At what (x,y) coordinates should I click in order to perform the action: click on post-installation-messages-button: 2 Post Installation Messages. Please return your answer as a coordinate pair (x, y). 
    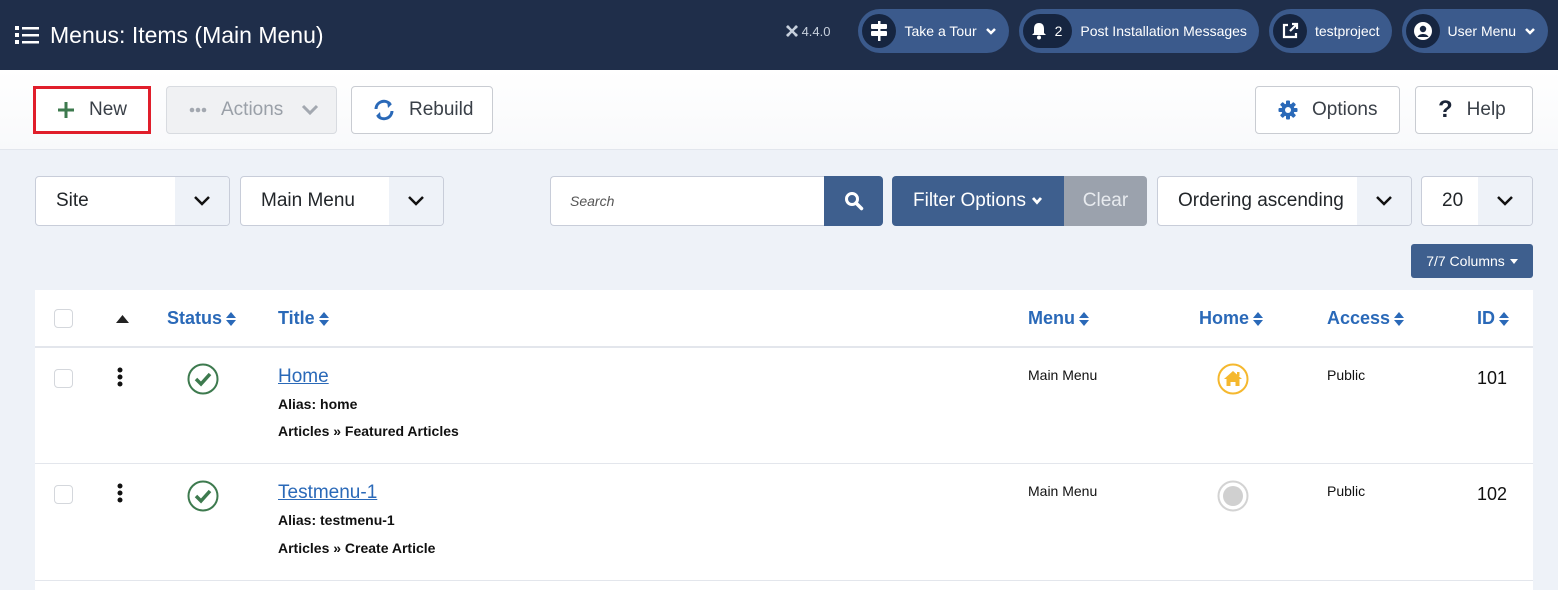
    Looking at the image, I should click on (1138, 31).